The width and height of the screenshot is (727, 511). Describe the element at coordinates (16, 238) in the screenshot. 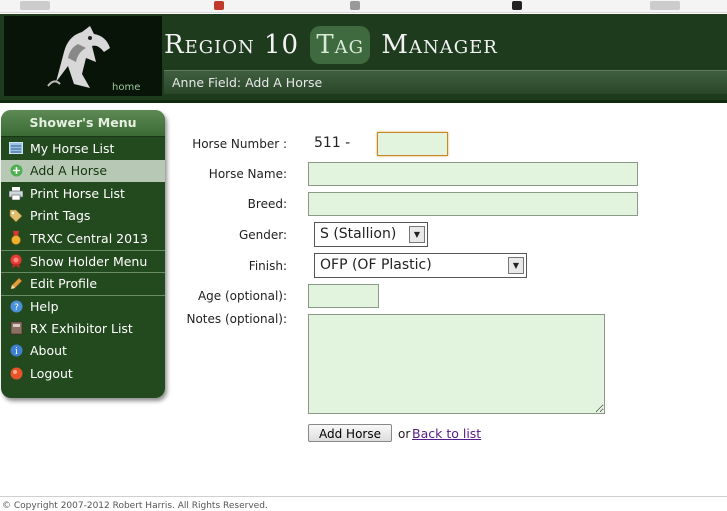

I see `medal-icon` at that location.